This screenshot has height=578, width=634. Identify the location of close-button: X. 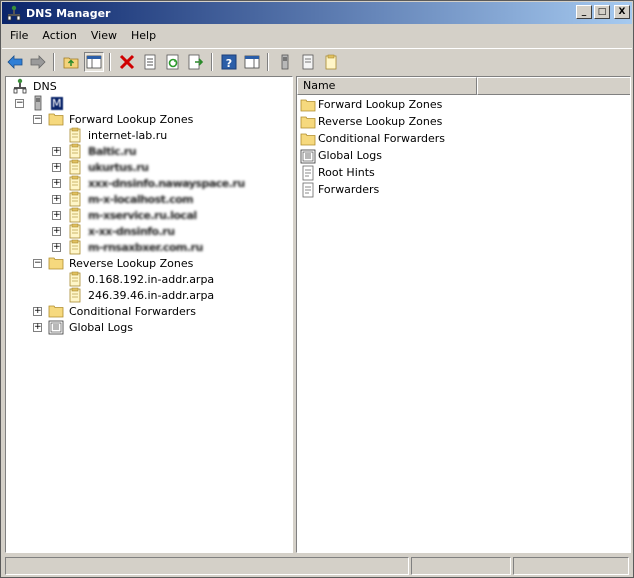
(622, 12).